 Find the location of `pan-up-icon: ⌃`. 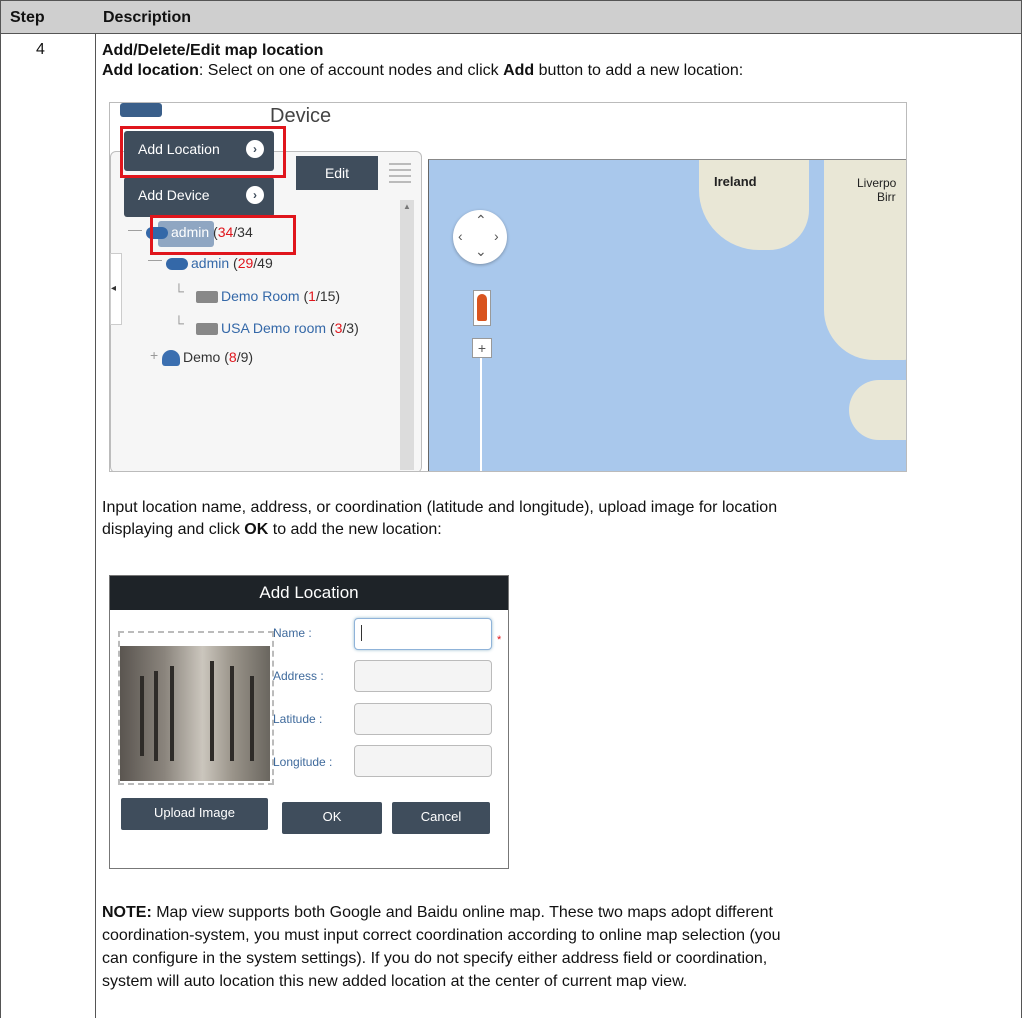

pan-up-icon: ⌃ is located at coordinates (481, 220).